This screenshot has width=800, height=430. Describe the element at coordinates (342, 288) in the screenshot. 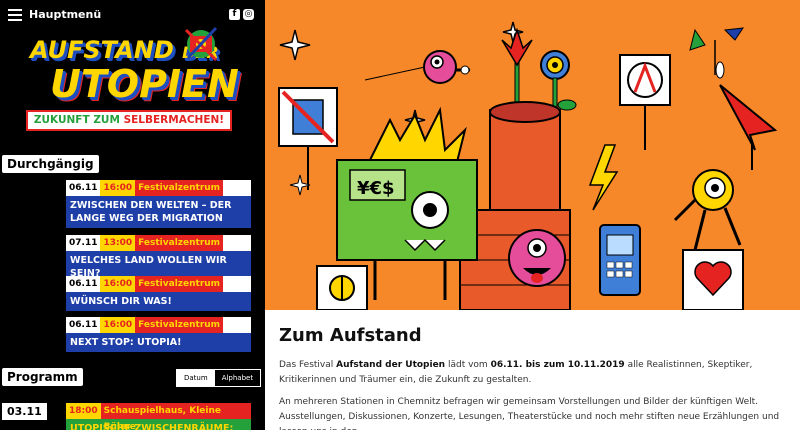

I see `peace-sign-icon` at that location.